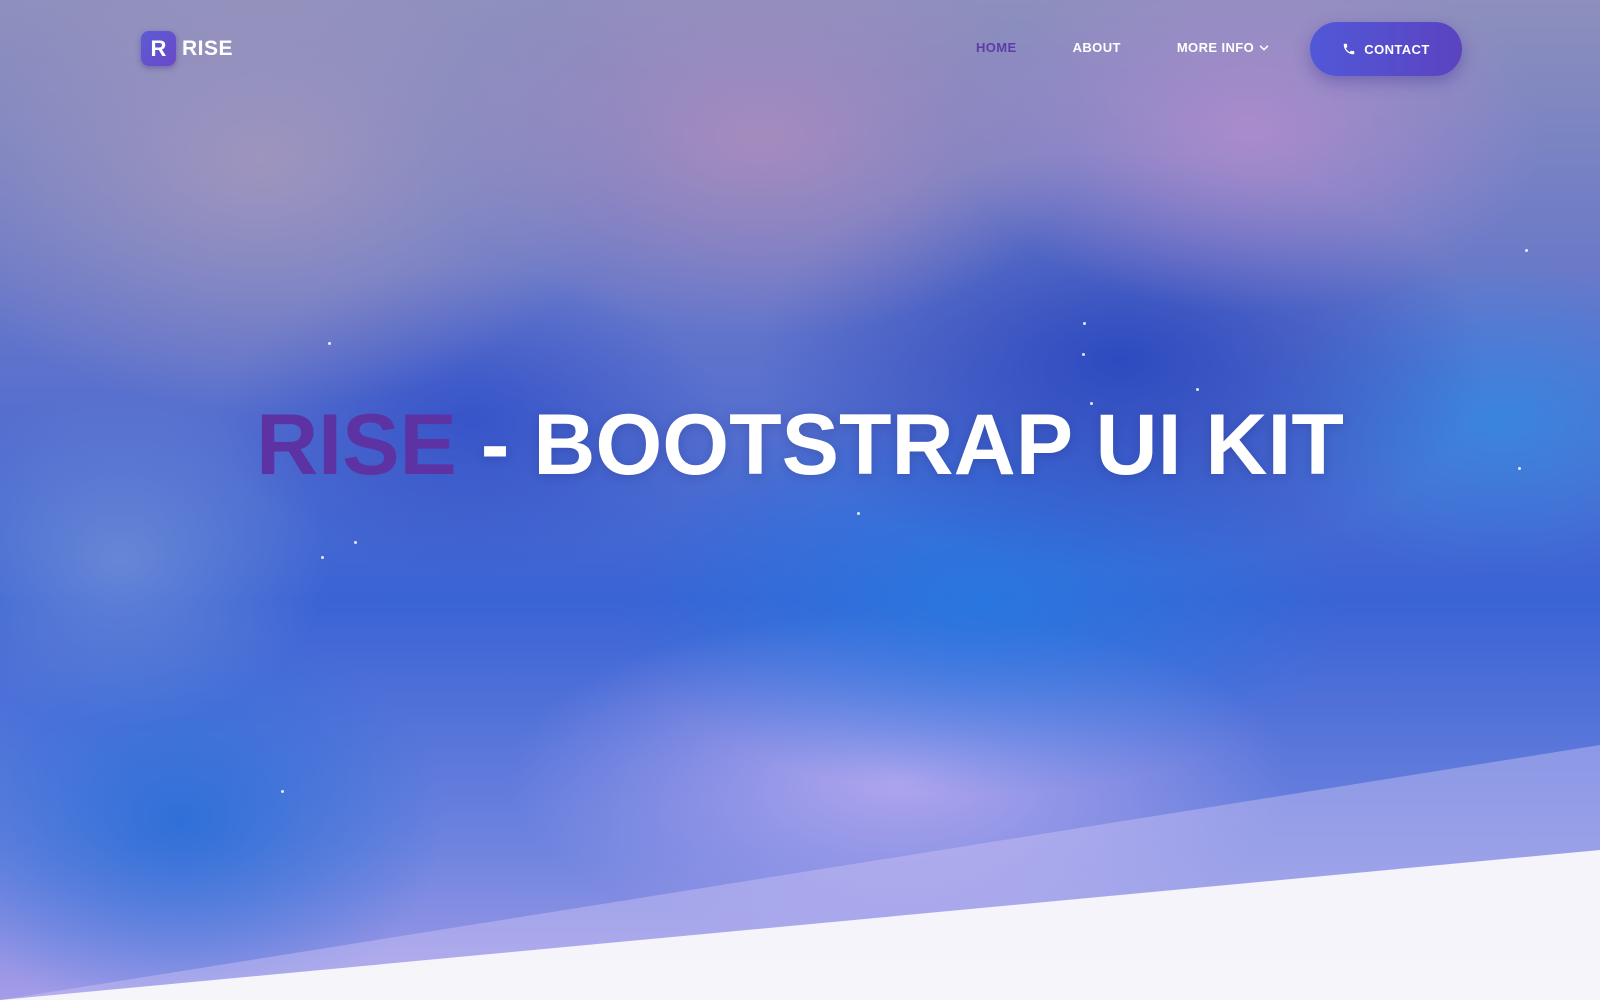 The width and height of the screenshot is (1600, 1000). I want to click on top-navbar: R RISE HOME ABOUT MORE INFO CONTACT, so click(800, 48).